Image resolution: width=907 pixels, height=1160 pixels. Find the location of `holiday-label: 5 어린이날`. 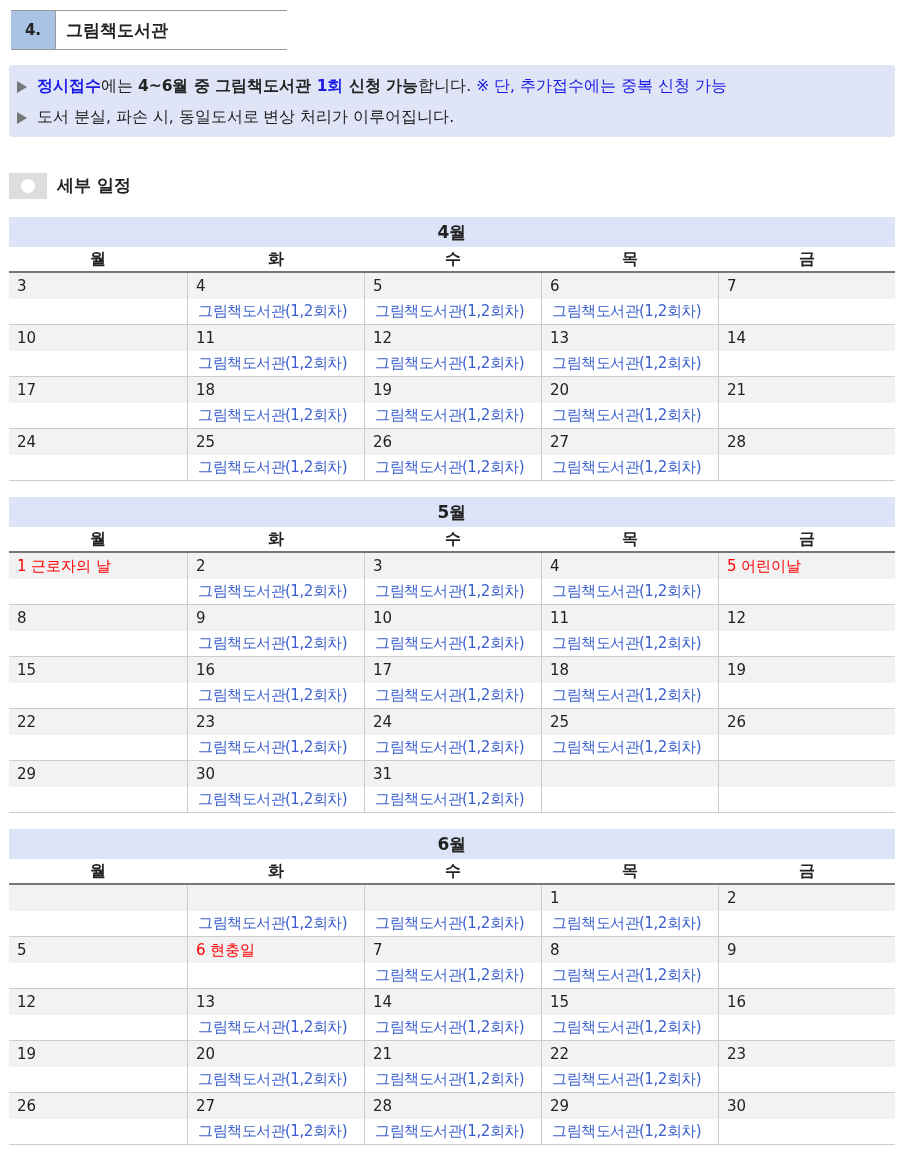

holiday-label: 5 어린이날 is located at coordinates (807, 566).